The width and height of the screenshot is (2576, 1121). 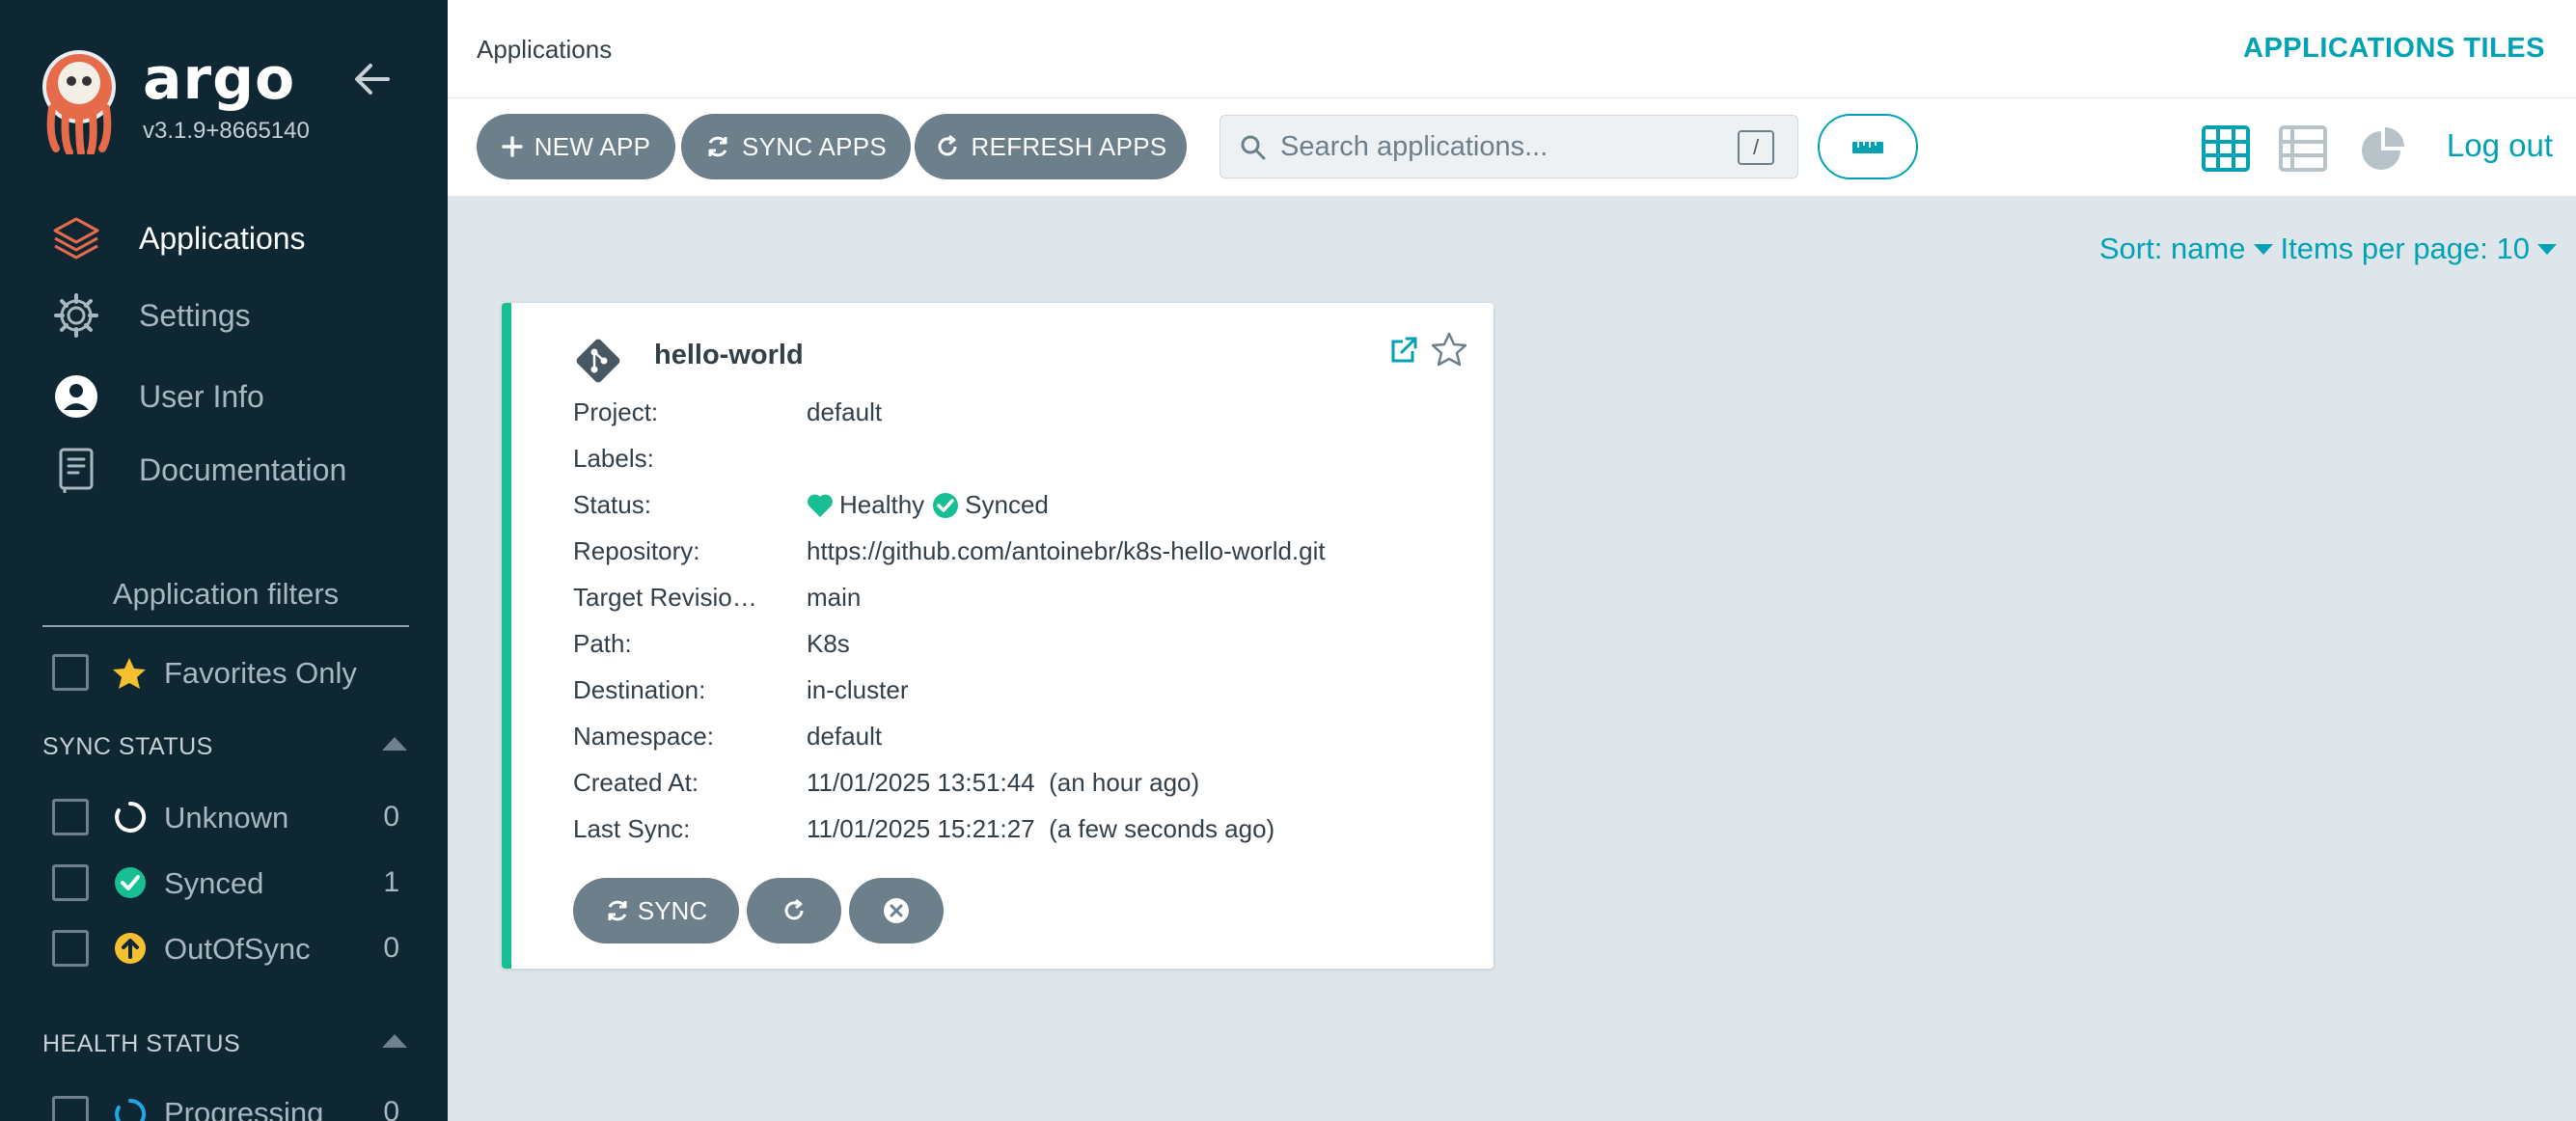 I want to click on user-circle-icon, so click(x=76, y=396).